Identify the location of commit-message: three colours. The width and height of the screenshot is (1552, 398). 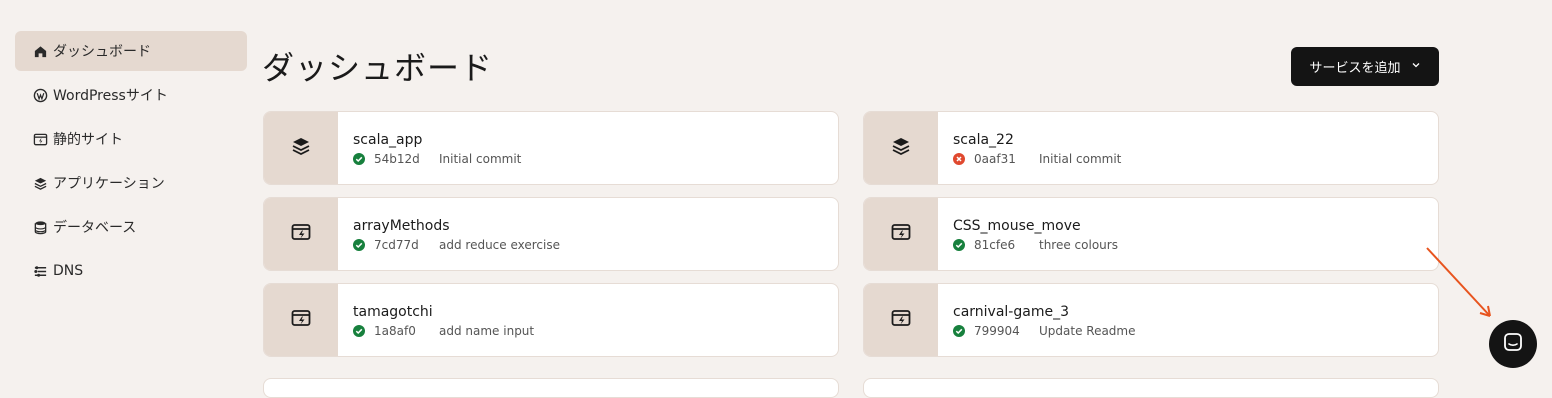
(1078, 245).